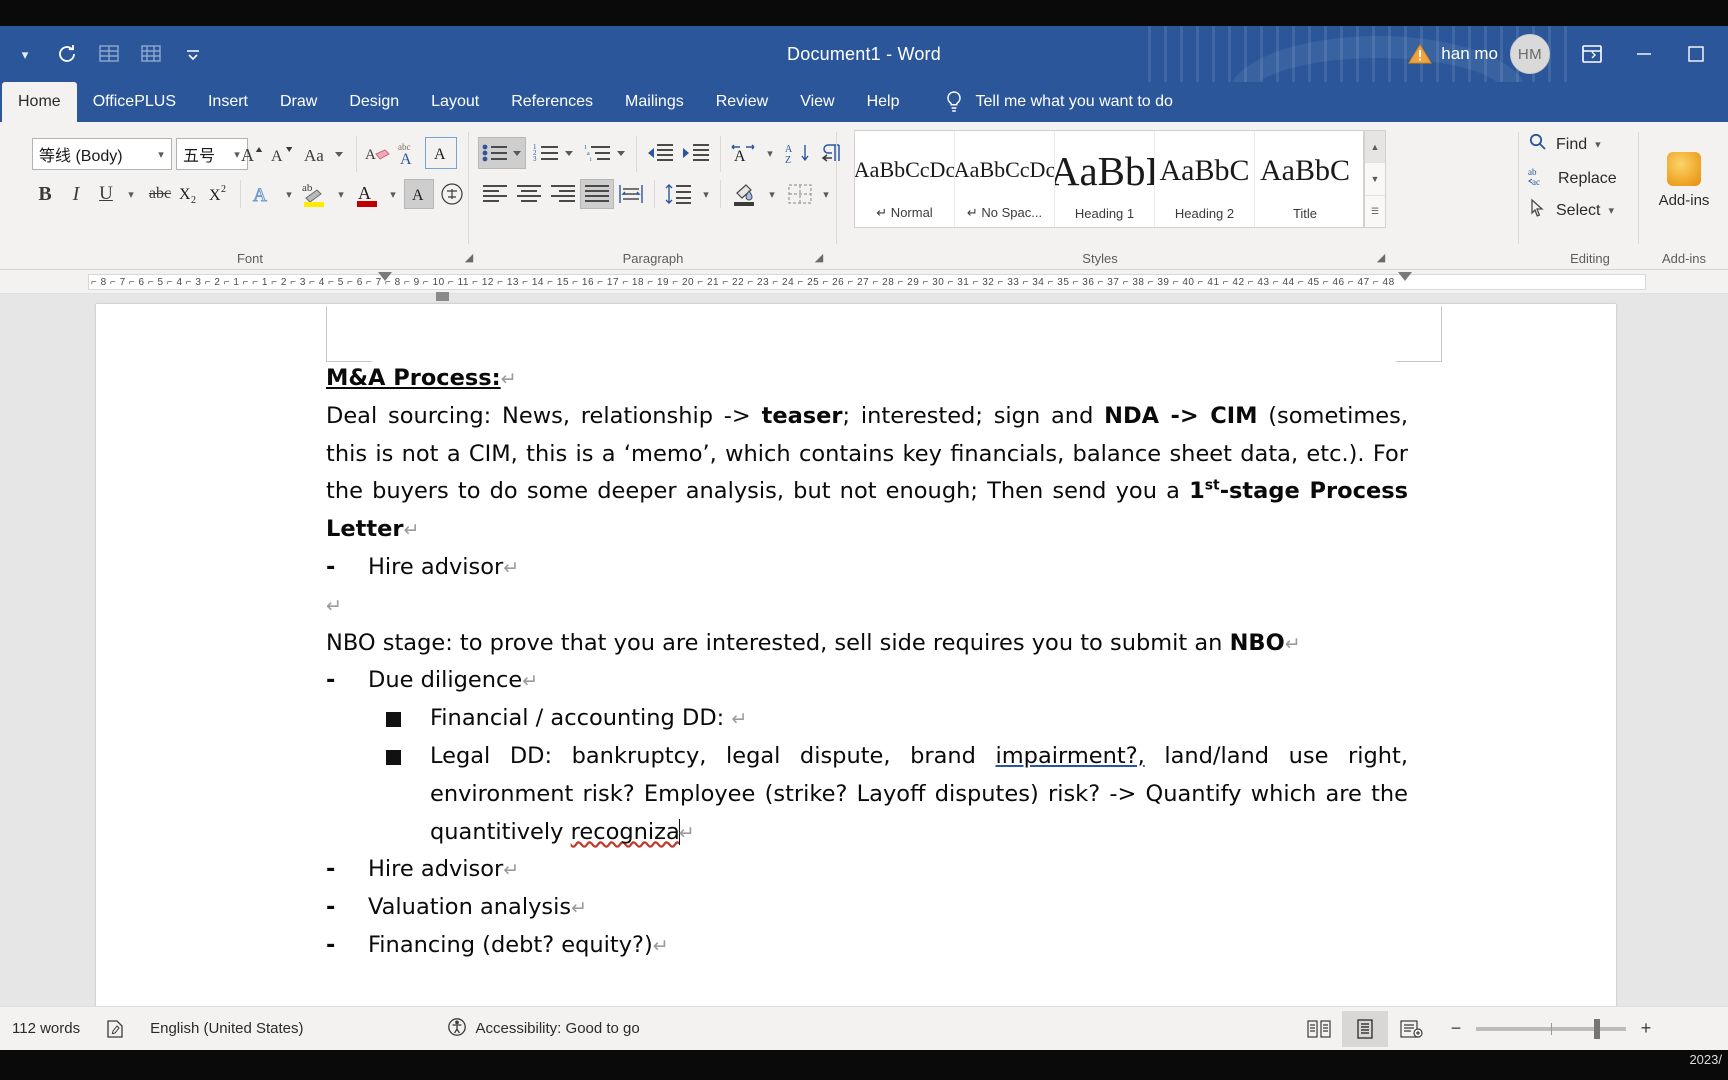 The height and width of the screenshot is (1080, 1728). I want to click on style-item-title: AaBbC Title, so click(1305, 179).